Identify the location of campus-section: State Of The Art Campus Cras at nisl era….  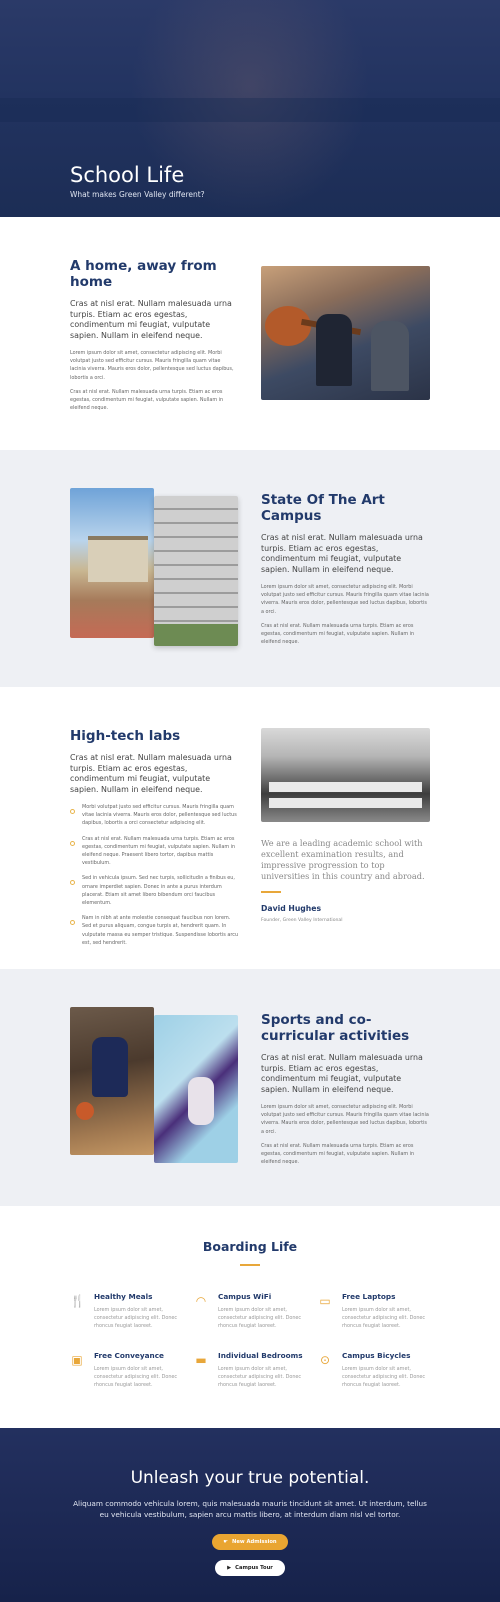
(250, 568).